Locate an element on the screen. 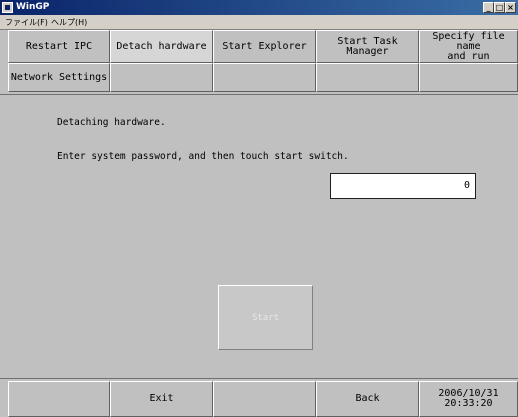  close-button: × is located at coordinates (510, 7).